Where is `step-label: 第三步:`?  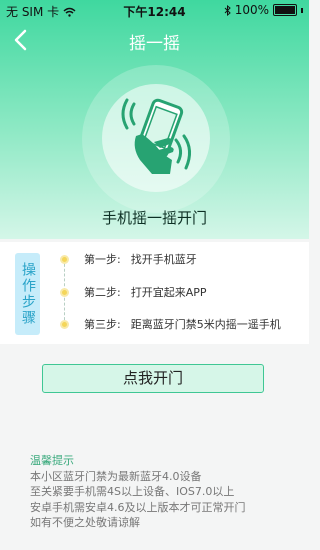
step-label: 第三步: is located at coordinates (102, 324).